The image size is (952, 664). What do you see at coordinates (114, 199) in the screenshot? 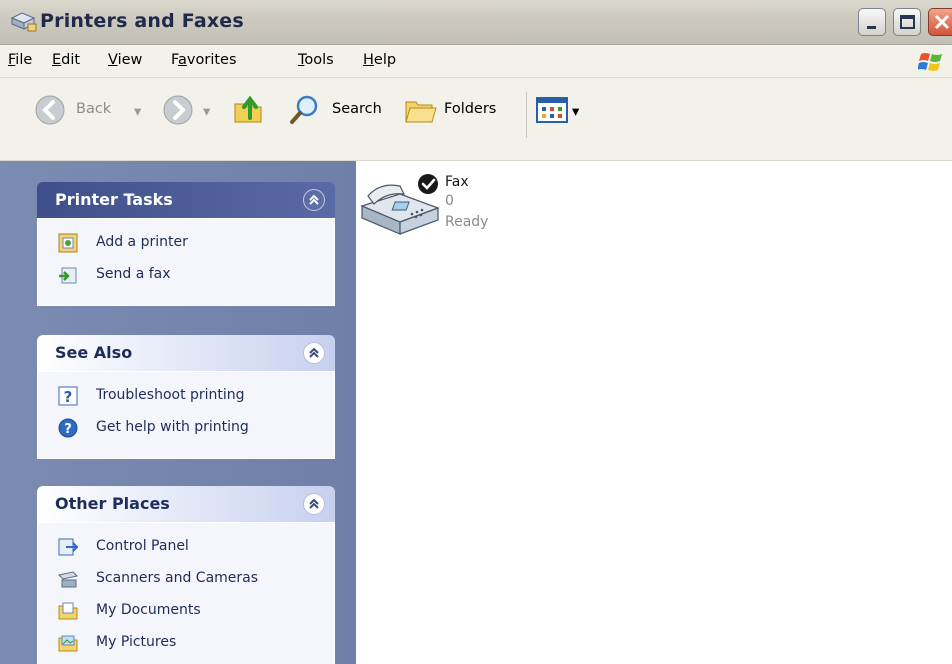
I see `printer-tasks-title: Printer Tasks` at bounding box center [114, 199].